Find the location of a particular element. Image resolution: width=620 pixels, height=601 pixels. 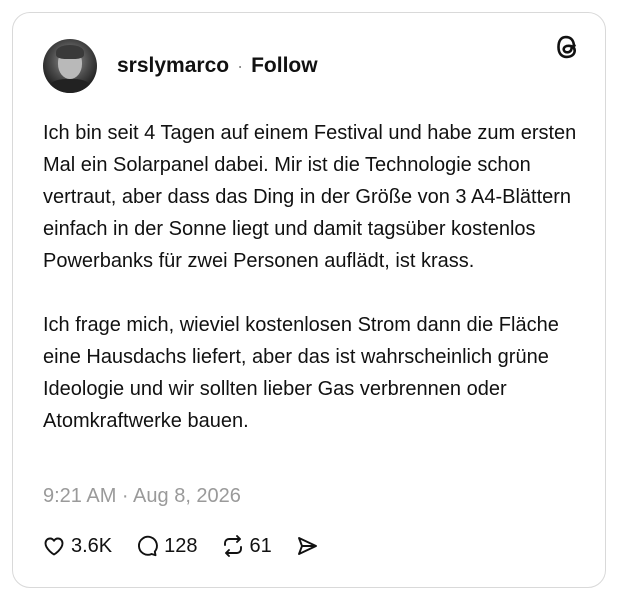

post-header: srslymarco · Follow is located at coordinates (180, 66).